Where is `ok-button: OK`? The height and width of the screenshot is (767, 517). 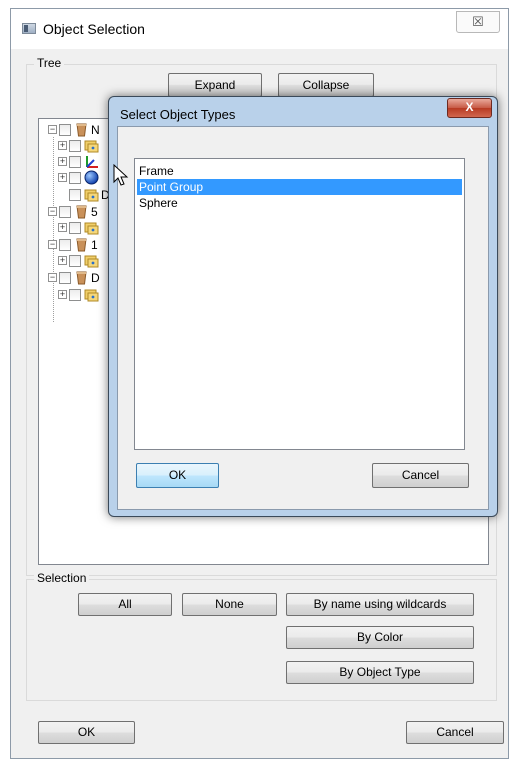 ok-button: OK is located at coordinates (86, 732).